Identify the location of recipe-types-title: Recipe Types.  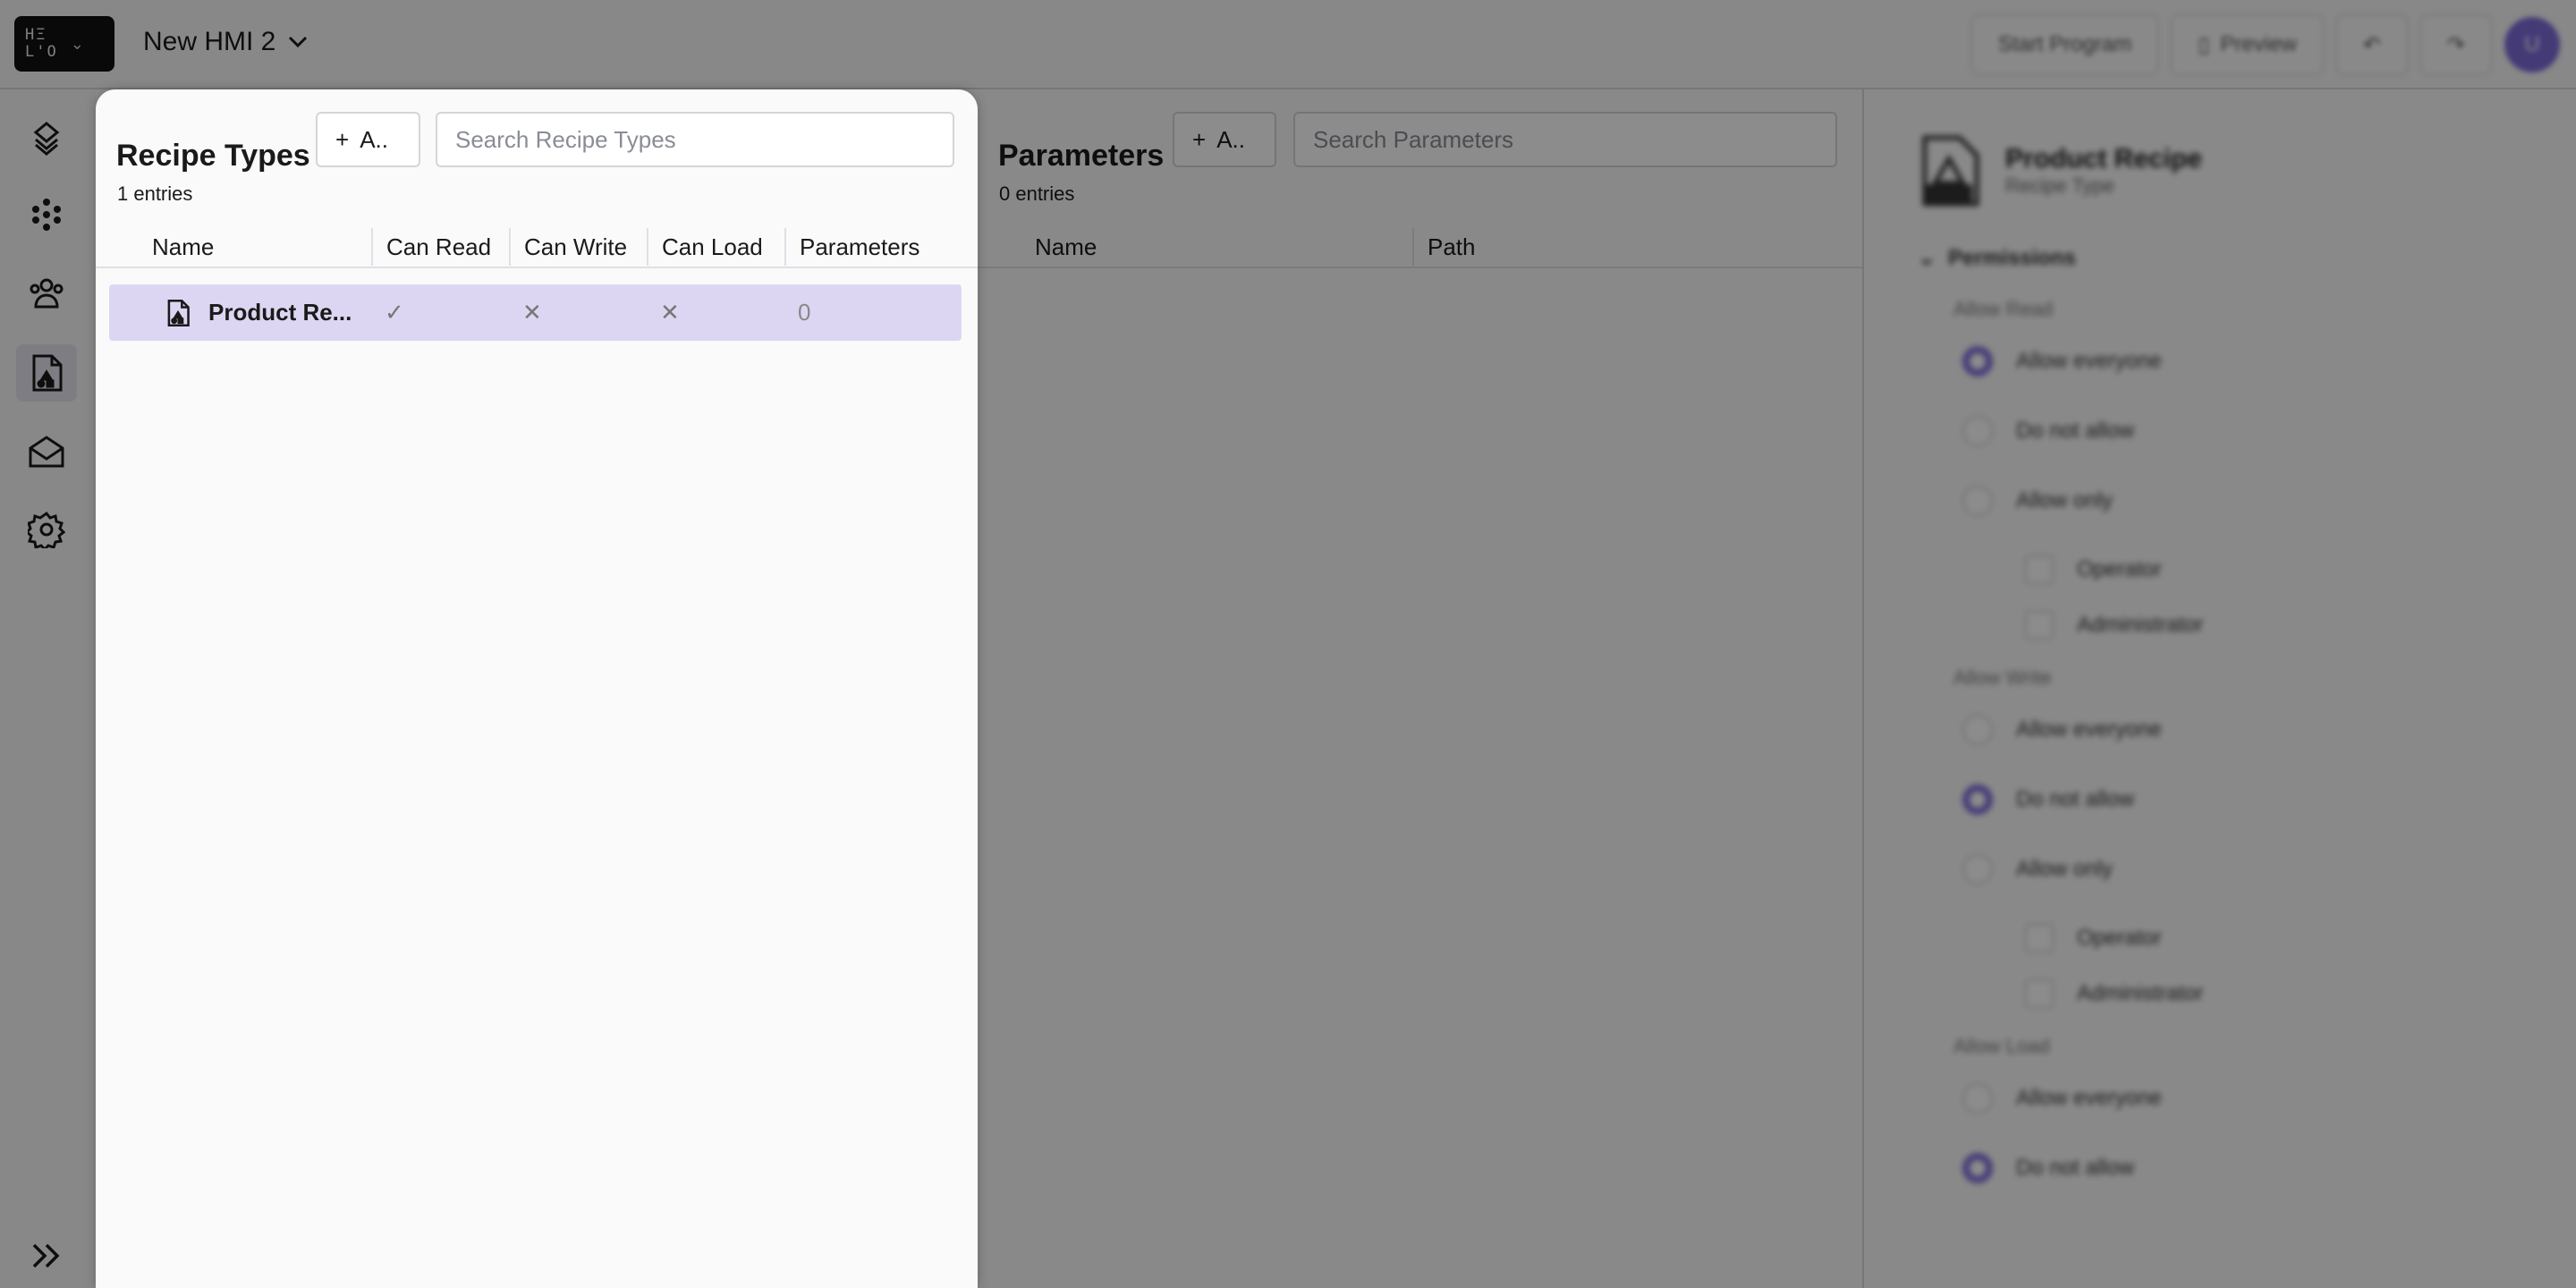
(213, 156).